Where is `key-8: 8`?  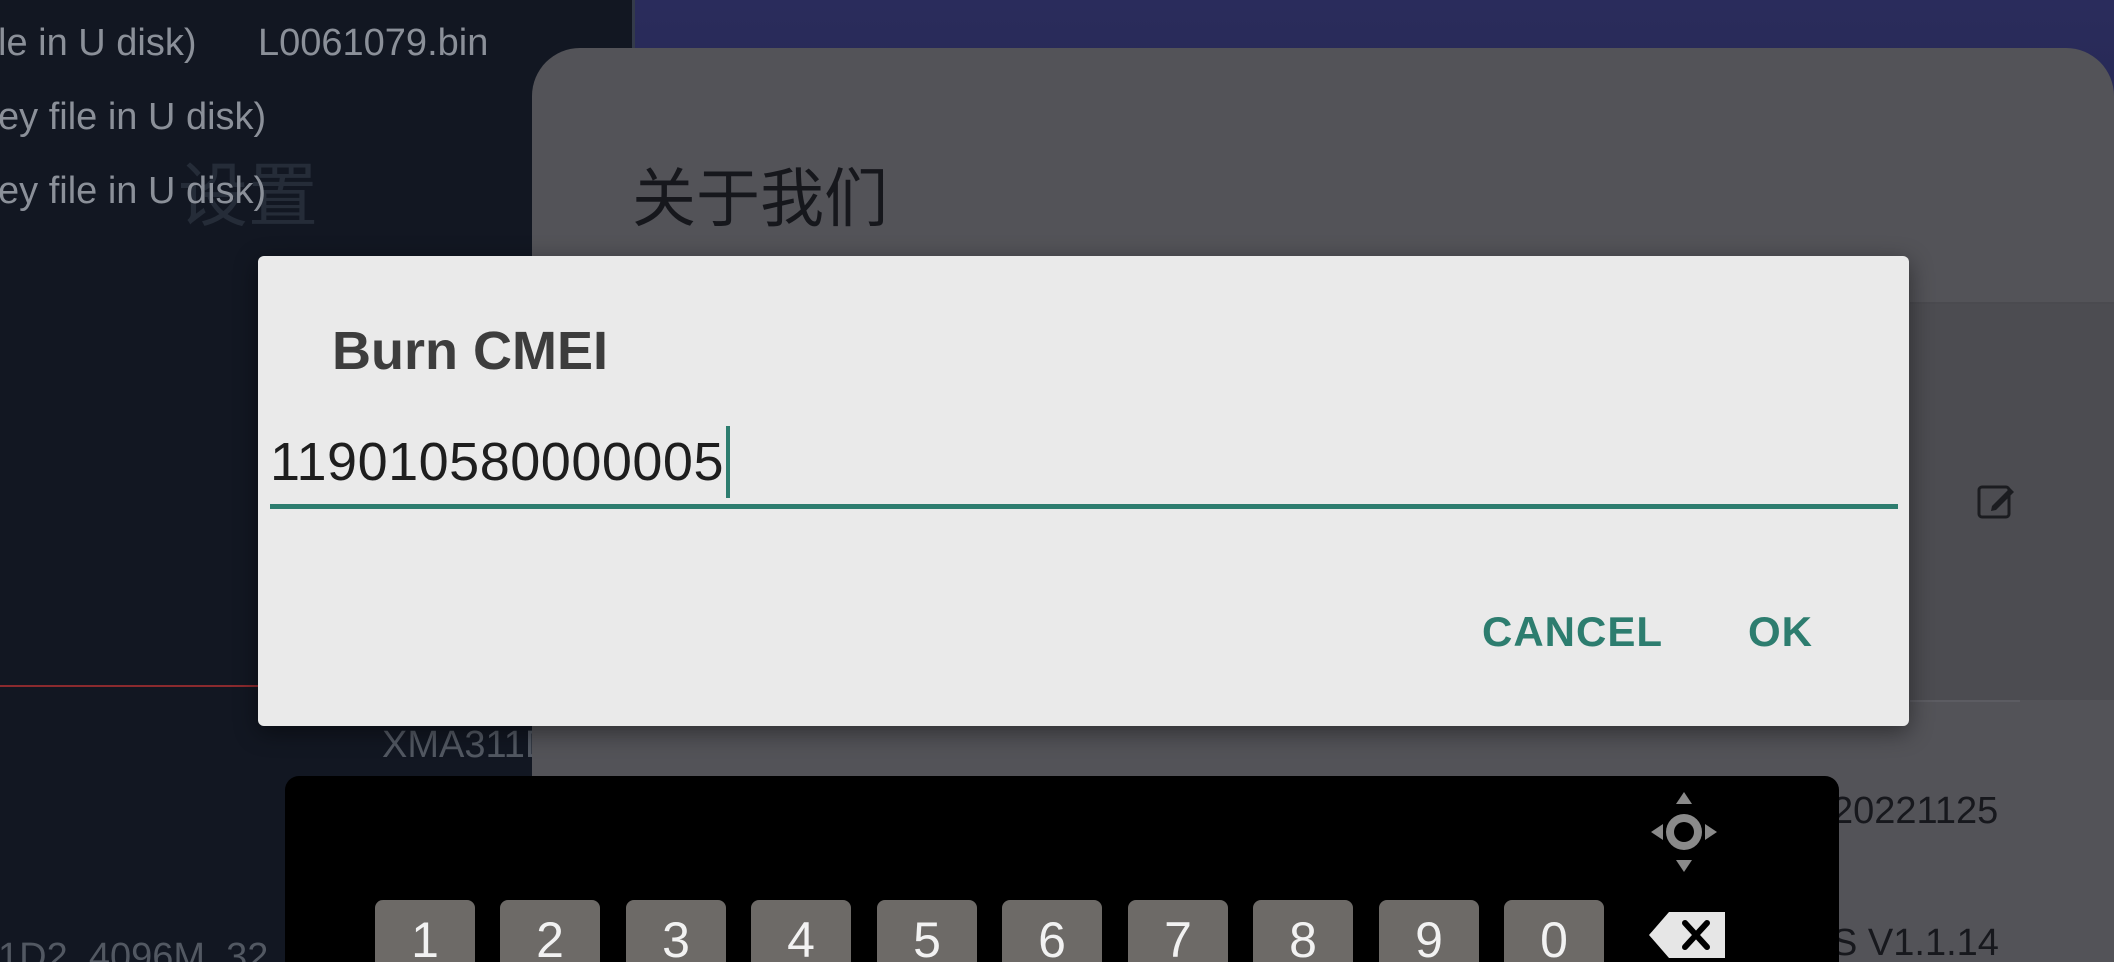
key-8: 8 is located at coordinates (1303, 931).